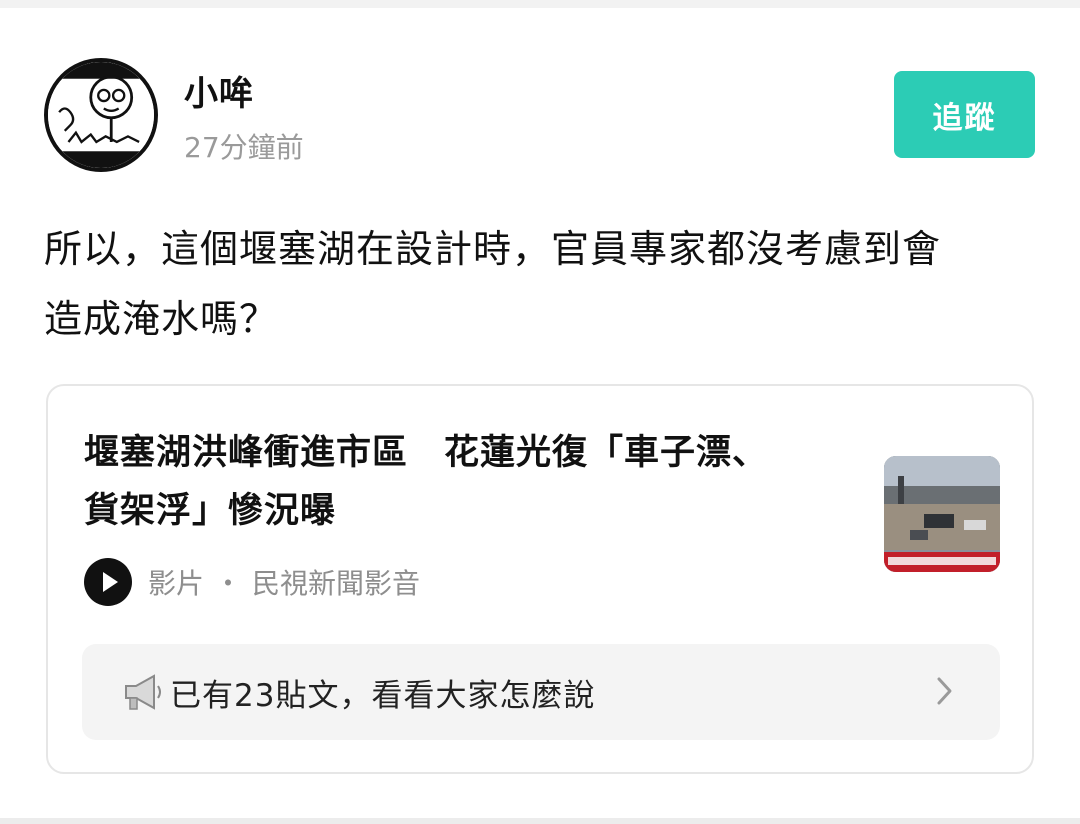  I want to click on thumbnail-image, so click(942, 514).